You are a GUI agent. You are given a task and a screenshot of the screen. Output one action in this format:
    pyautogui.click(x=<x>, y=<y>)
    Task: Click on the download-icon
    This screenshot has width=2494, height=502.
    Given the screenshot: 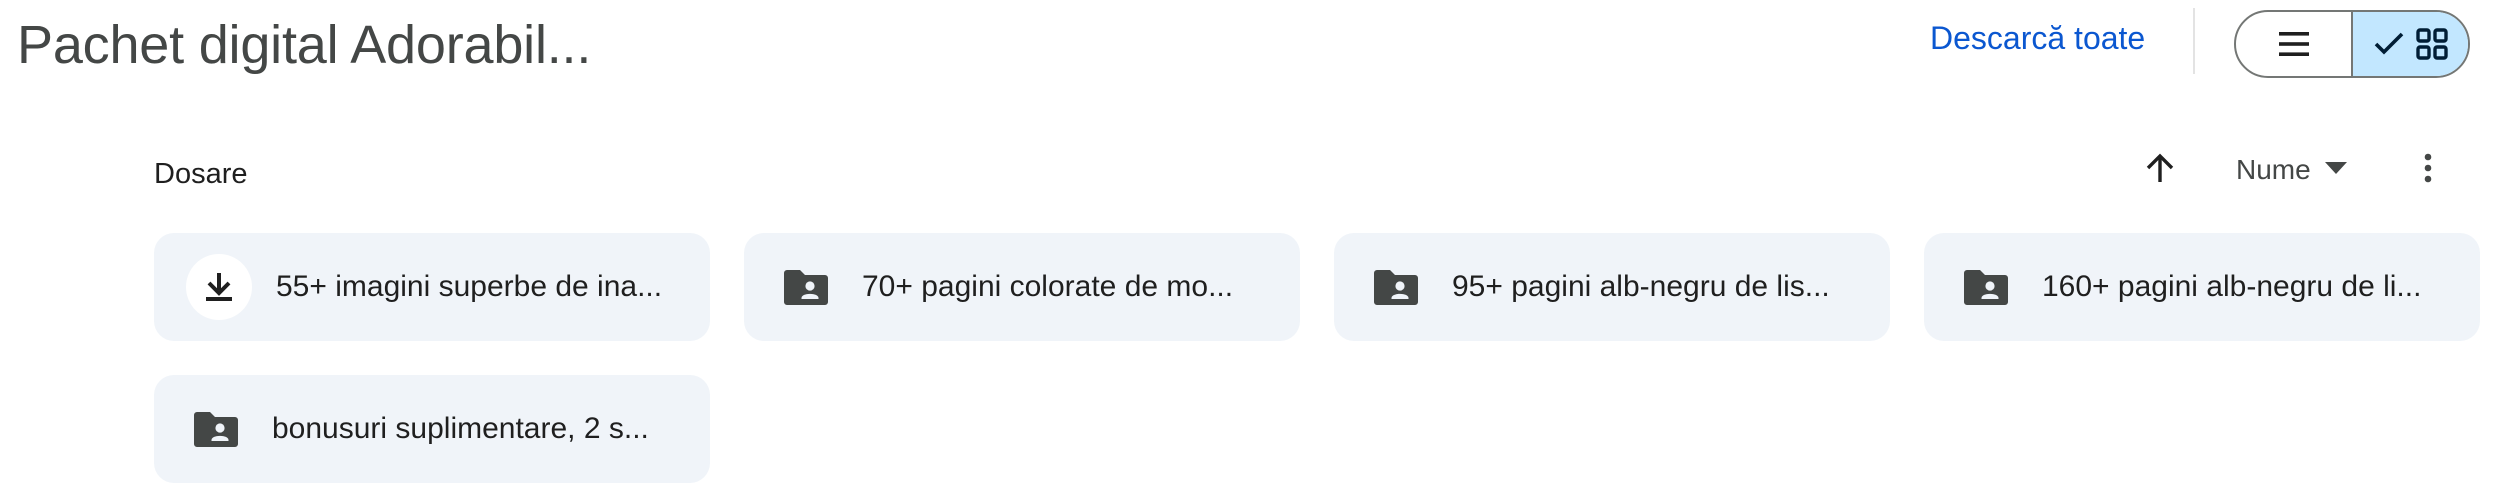 What is the action you would take?
    pyautogui.click(x=219, y=287)
    